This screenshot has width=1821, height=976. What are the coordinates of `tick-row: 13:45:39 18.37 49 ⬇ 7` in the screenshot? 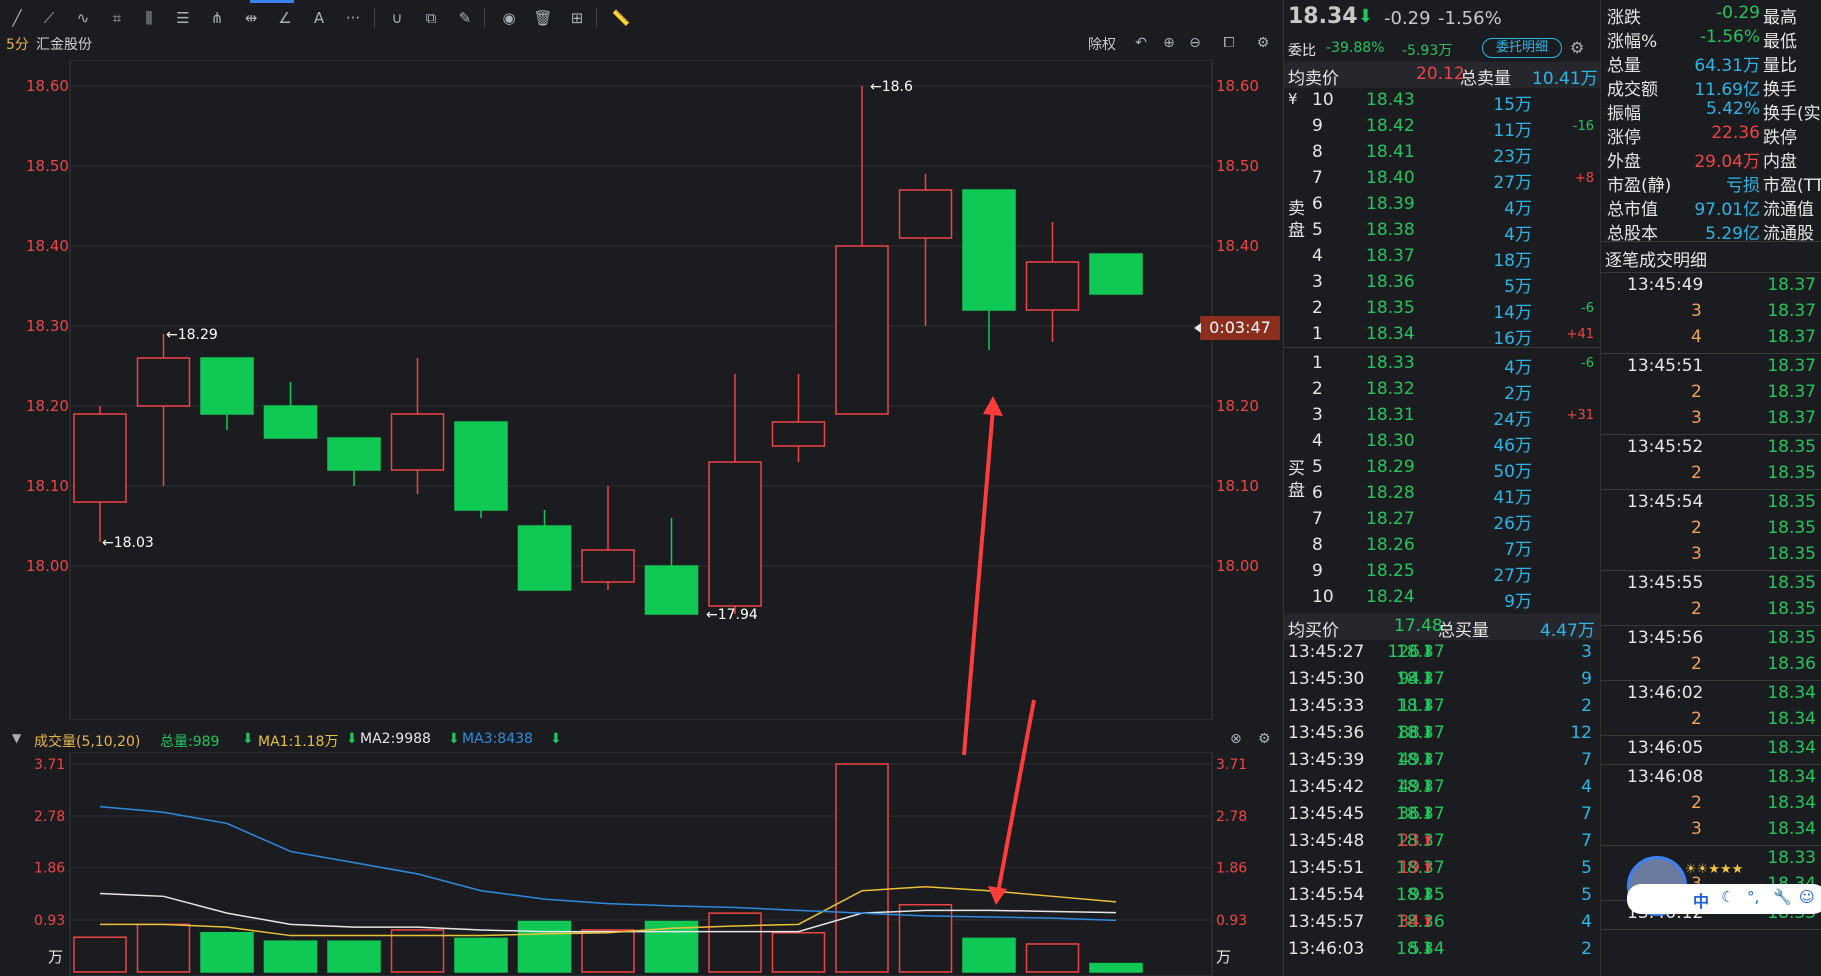 It's located at (1442, 761).